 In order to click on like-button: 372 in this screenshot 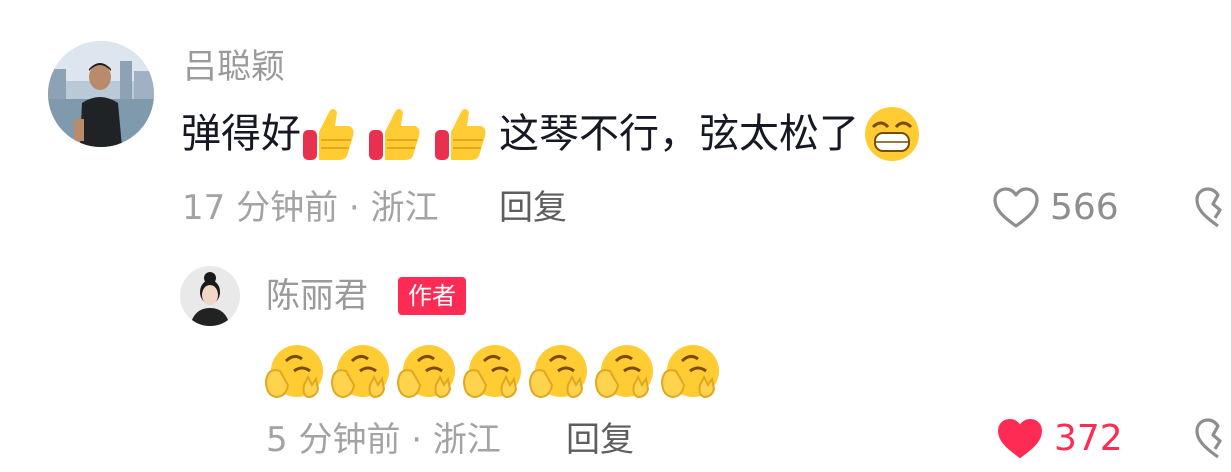, I will do `click(1059, 439)`.